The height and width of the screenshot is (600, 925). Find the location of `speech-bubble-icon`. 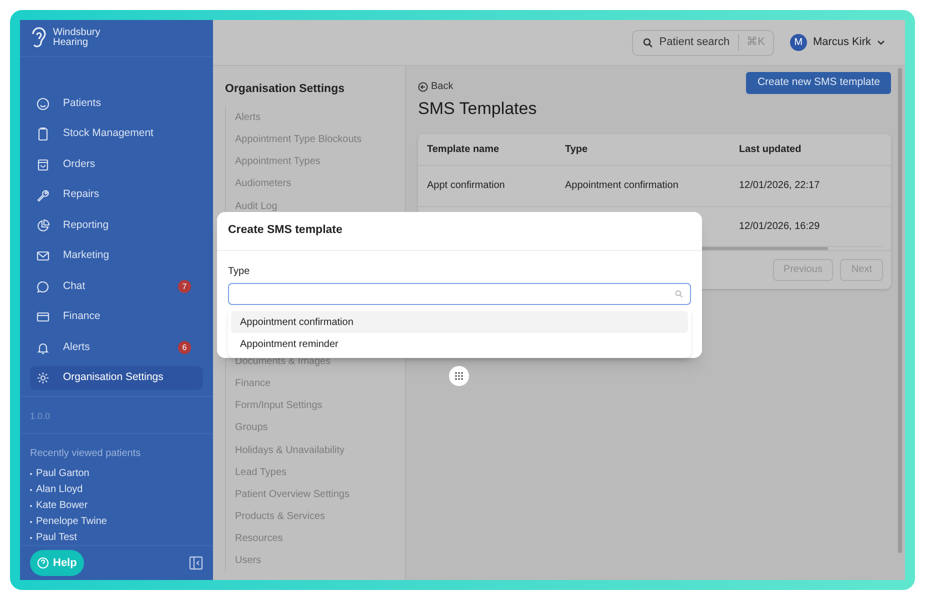

speech-bubble-icon is located at coordinates (43, 287).